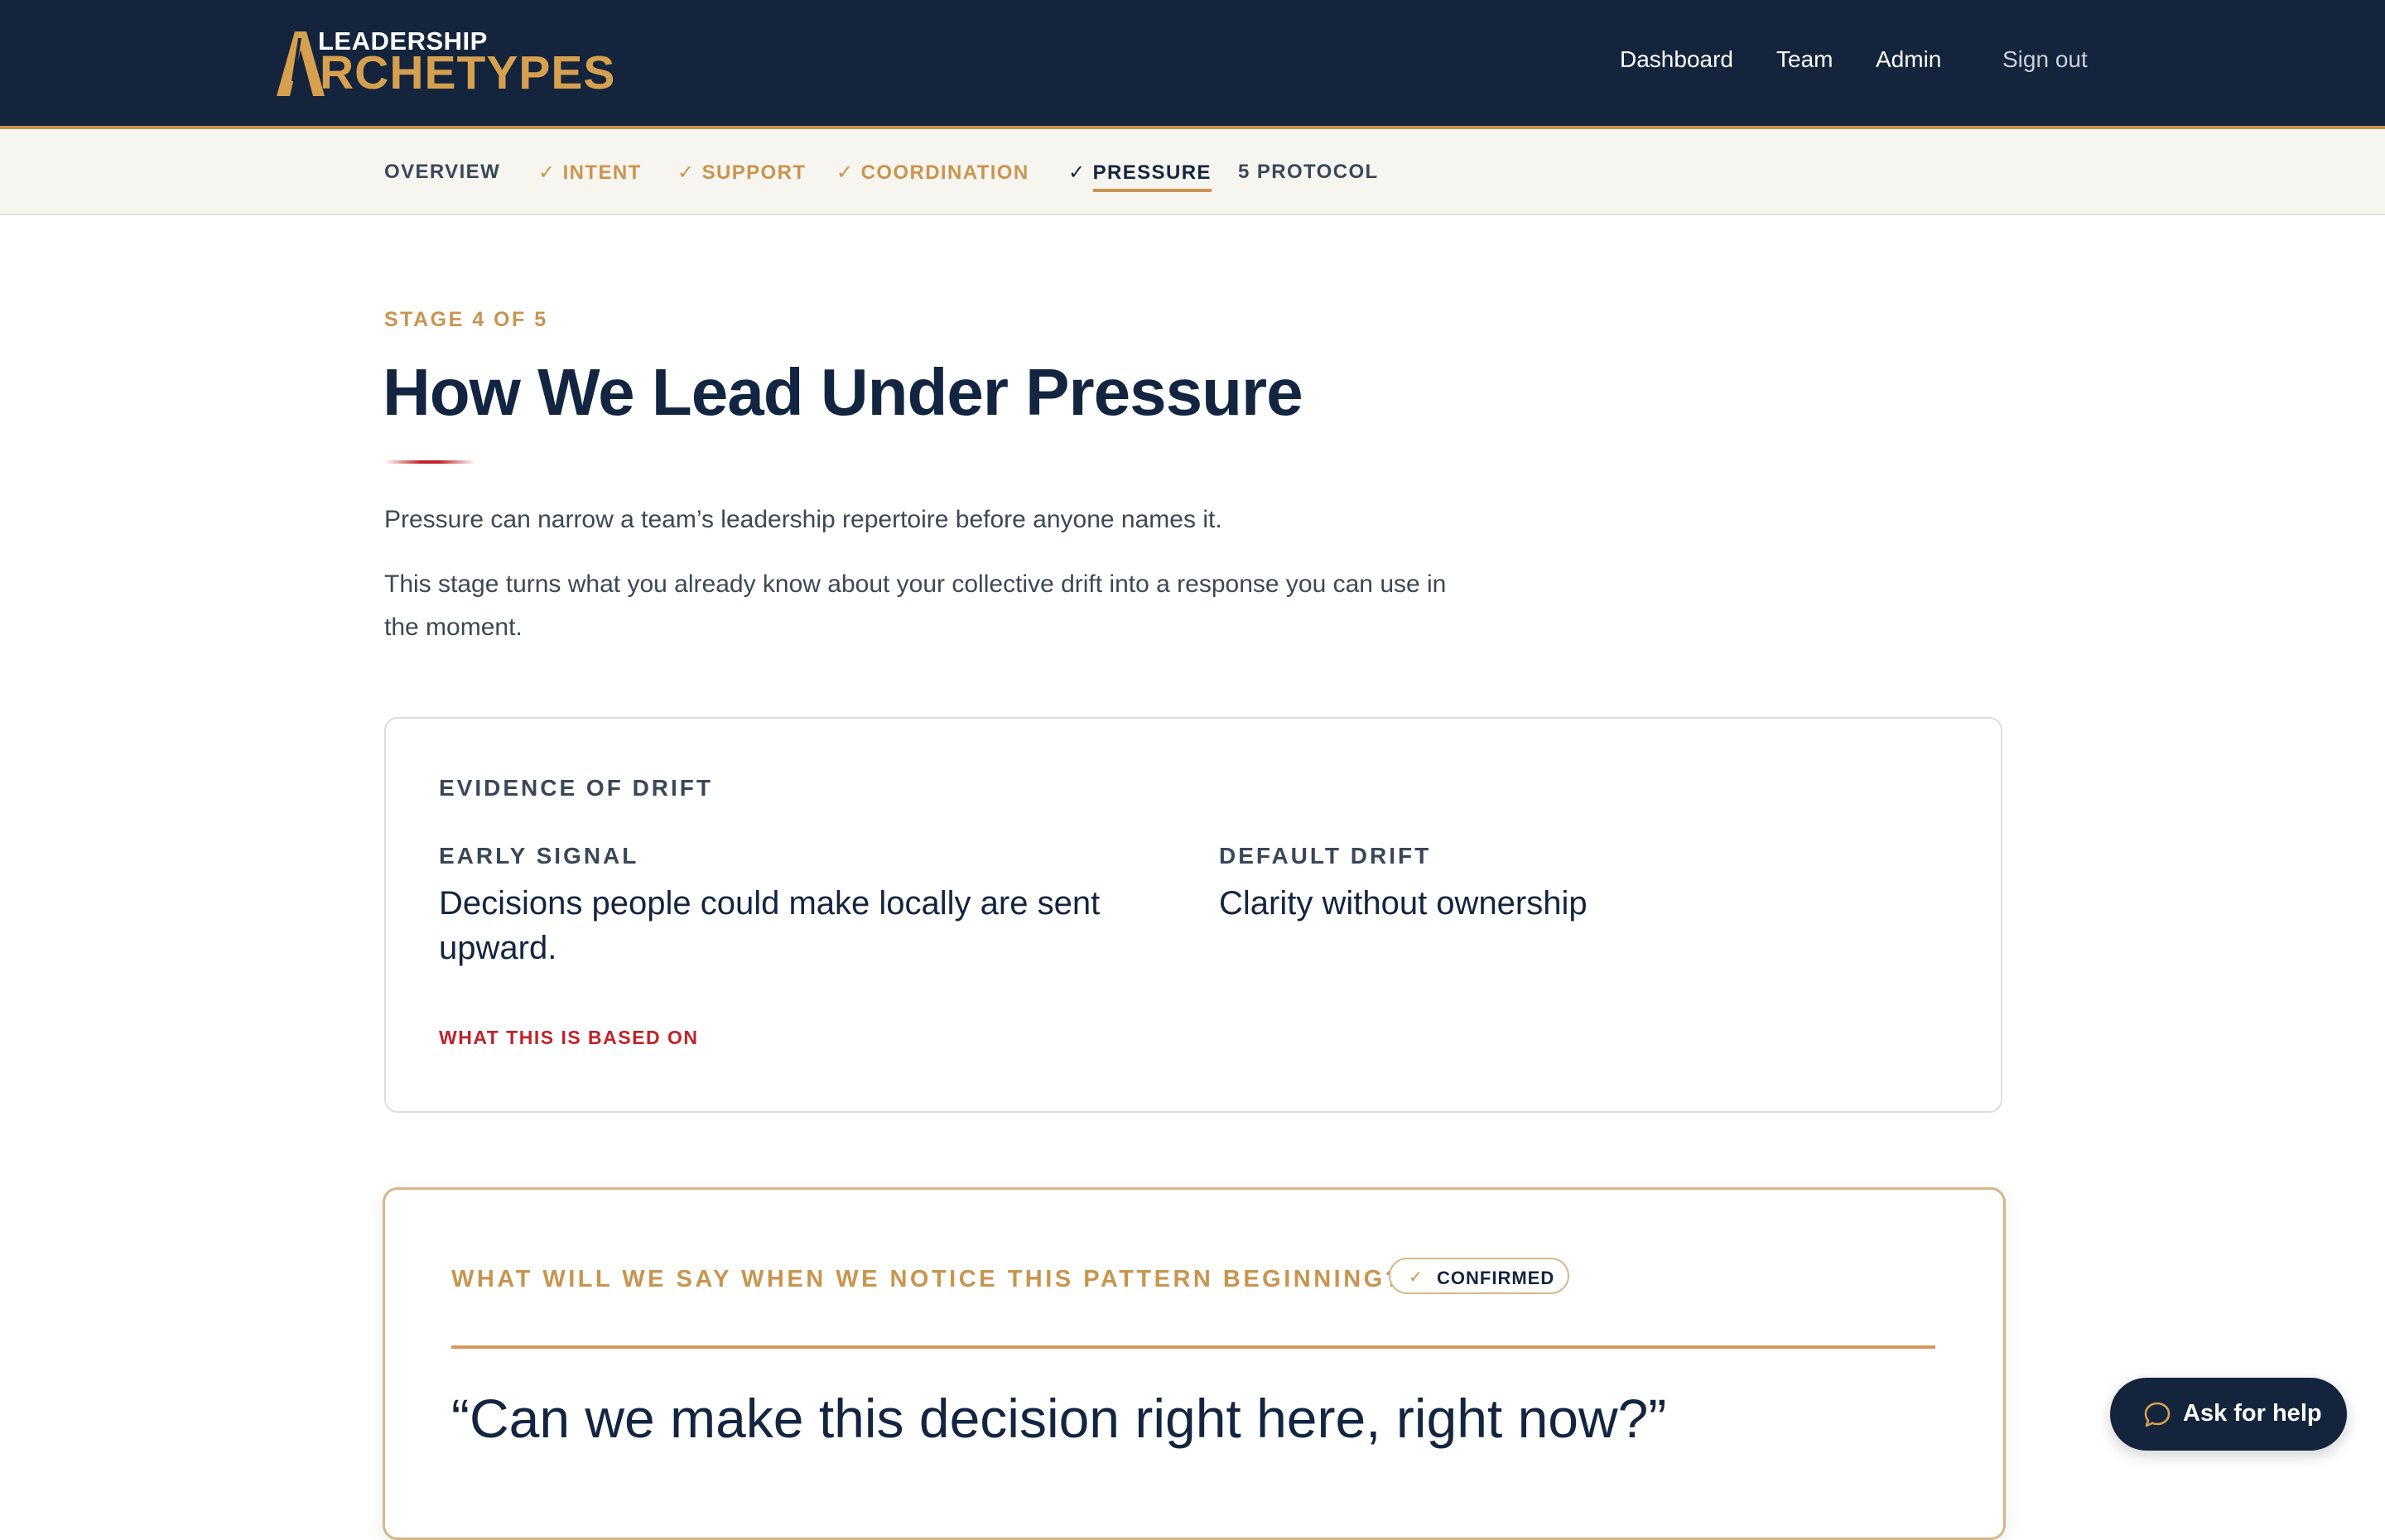 The image size is (2385, 1540). I want to click on card-heading: EVIDENCE OF DRIFT, so click(576, 788).